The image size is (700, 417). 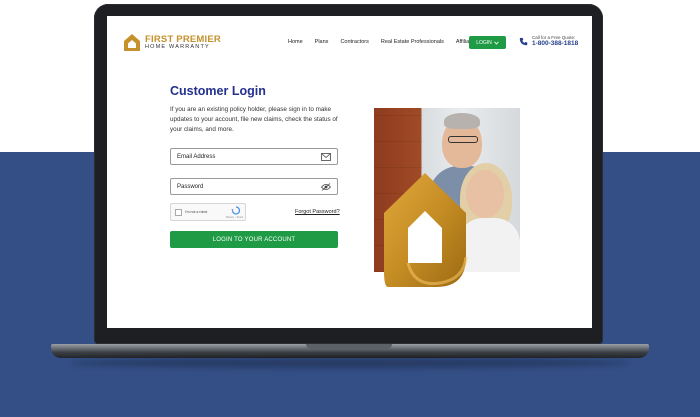 What do you see at coordinates (254, 186) in the screenshot?
I see `password-field: Password` at bounding box center [254, 186].